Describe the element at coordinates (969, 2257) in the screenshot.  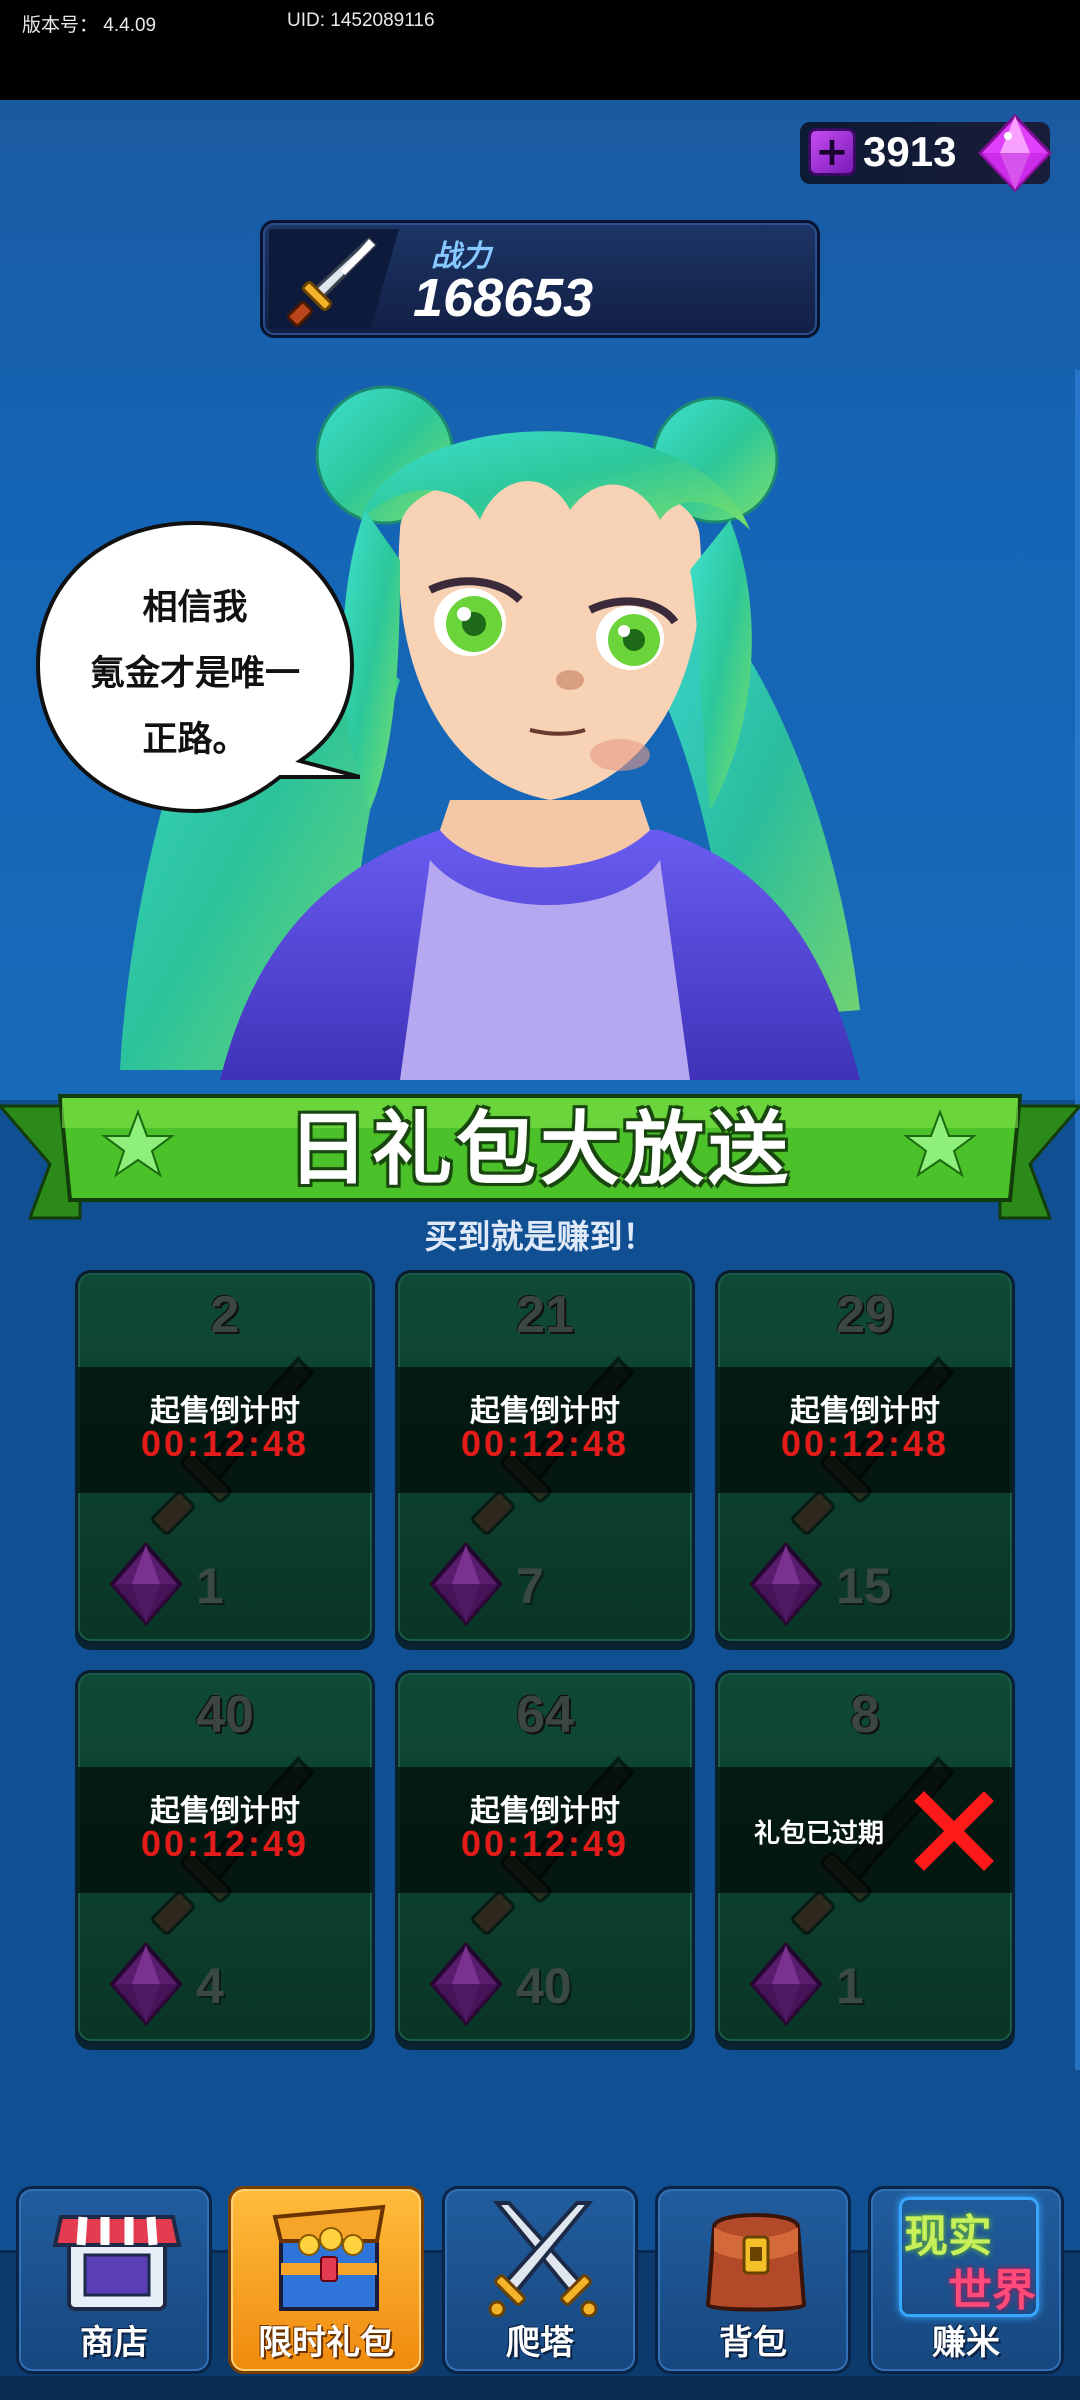
I see `real-world-icon: 现实 世界` at that location.